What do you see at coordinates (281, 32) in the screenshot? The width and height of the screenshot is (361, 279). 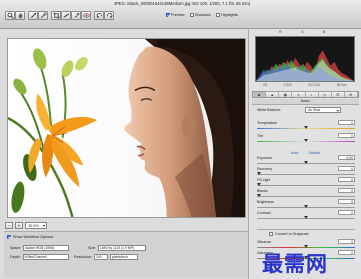 I see `r-readout: R:` at bounding box center [281, 32].